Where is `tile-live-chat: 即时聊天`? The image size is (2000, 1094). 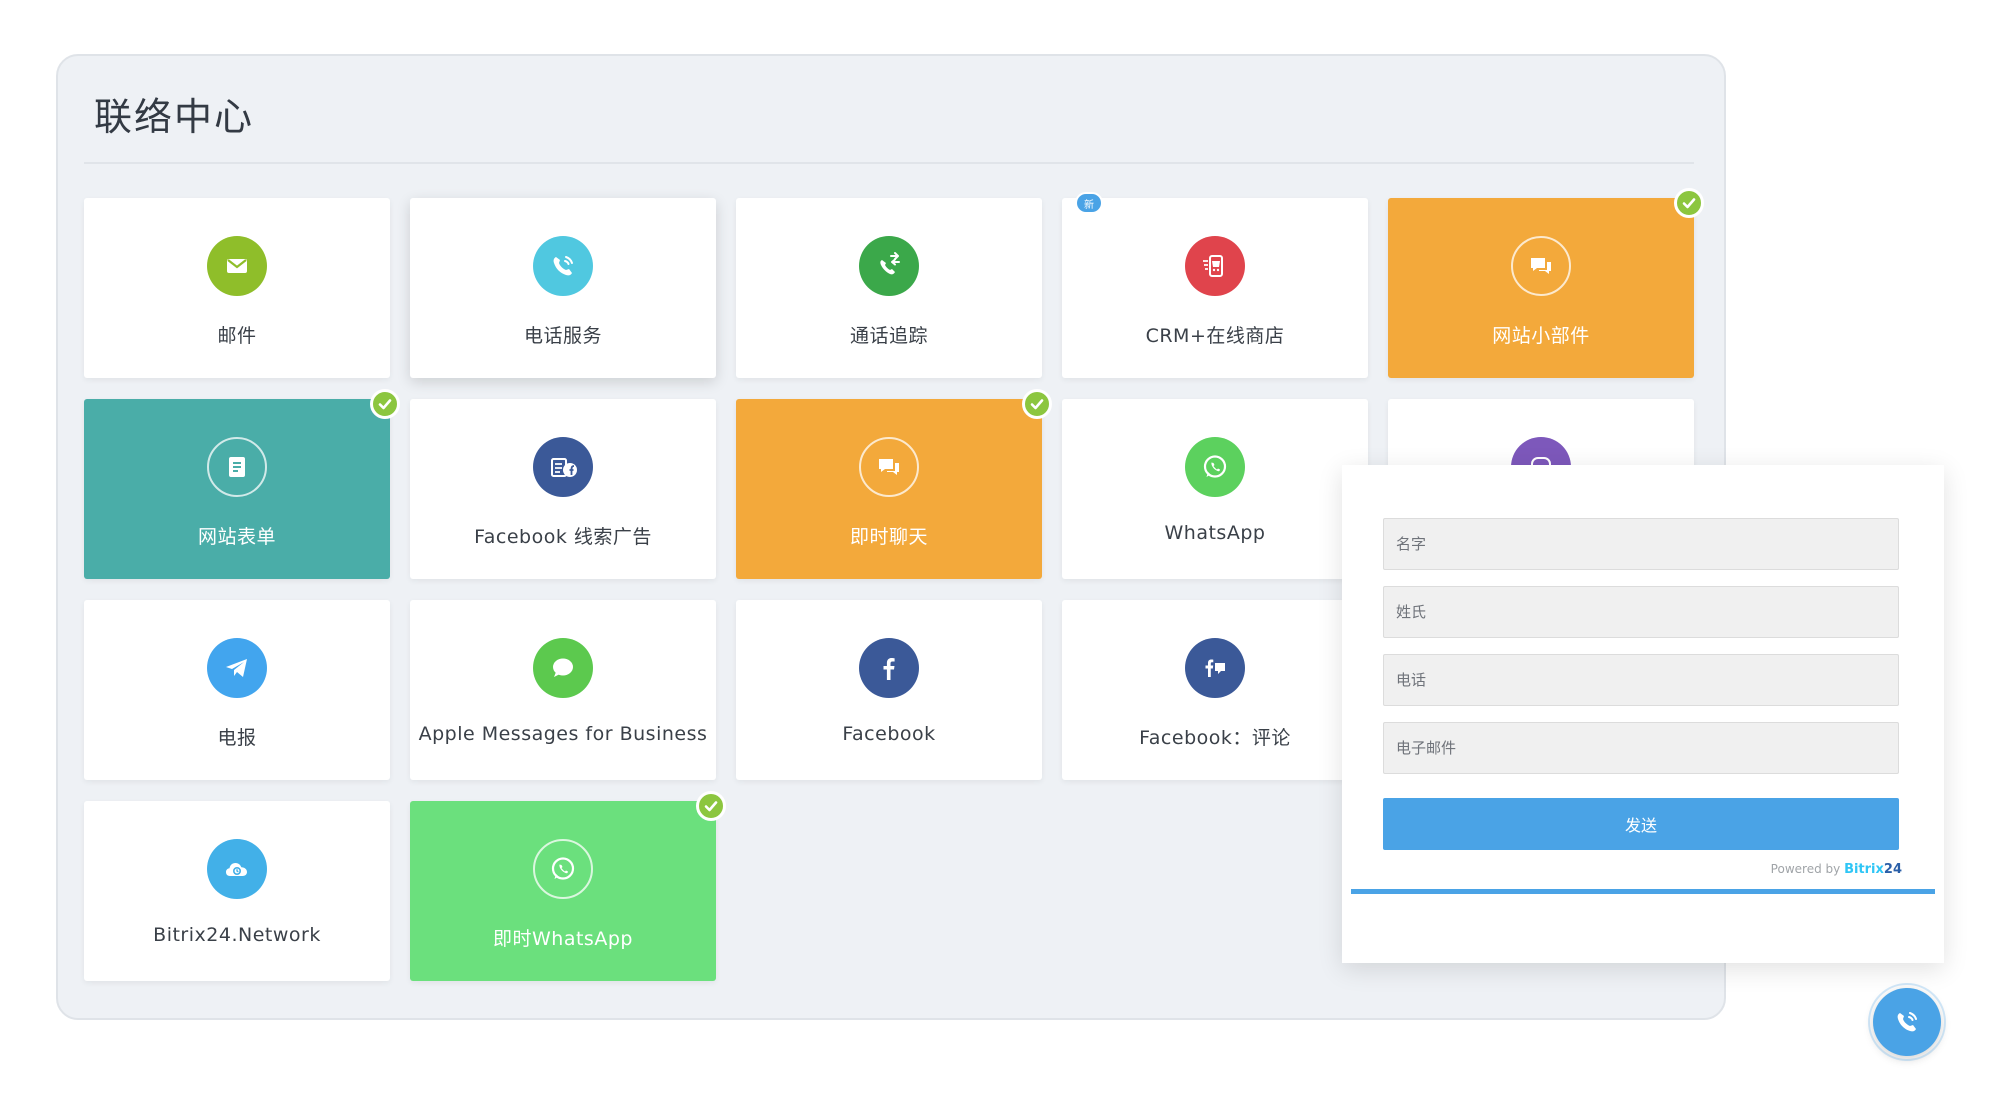 tile-live-chat: 即时聊天 is located at coordinates (894, 484).